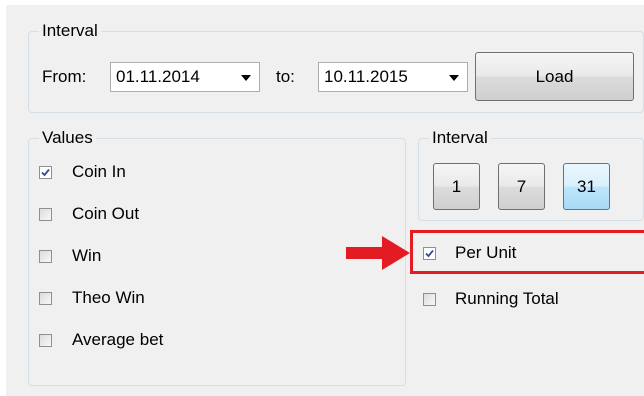  What do you see at coordinates (527, 252) in the screenshot?
I see `highlight-box` at bounding box center [527, 252].